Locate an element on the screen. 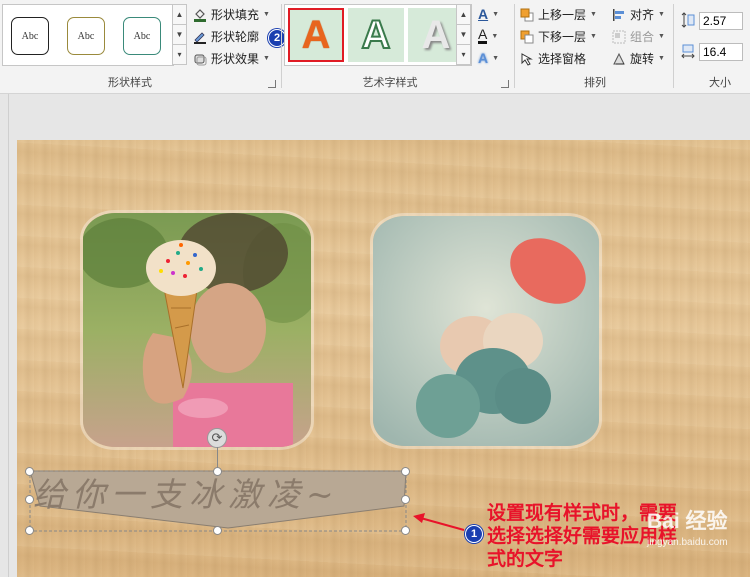 Image resolution: width=750 pixels, height=577 pixels. wordart-scroll-down-button: ▼ is located at coordinates (463, 34).